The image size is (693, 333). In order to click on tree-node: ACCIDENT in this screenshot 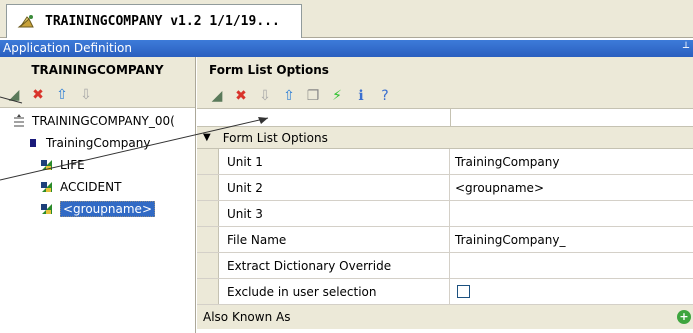, I will do `click(97, 187)`.